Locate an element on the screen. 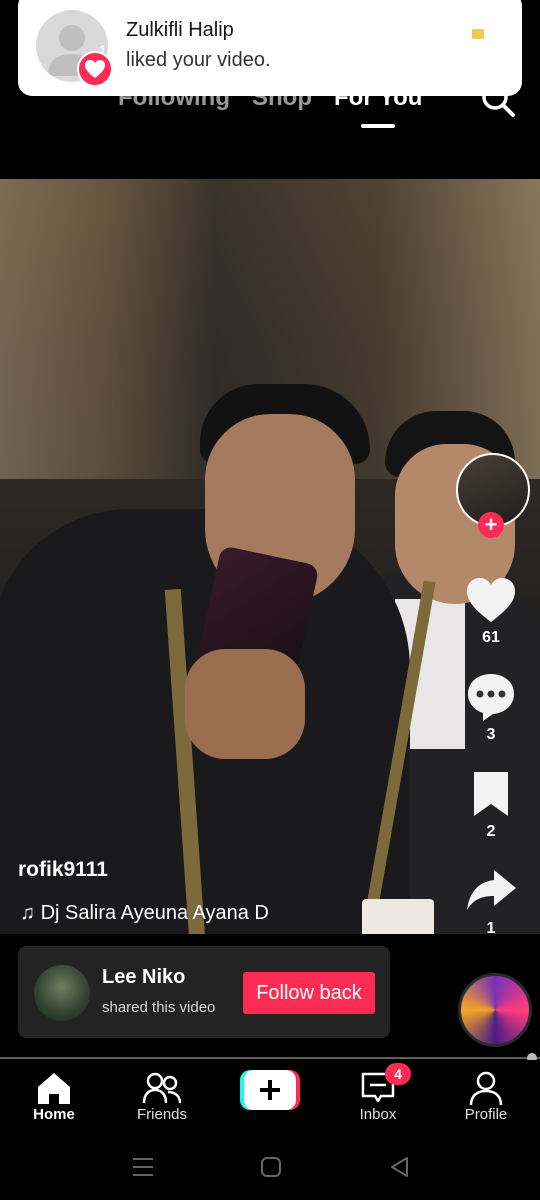  nav-inbox-label: Inbox is located at coordinates (378, 1114).